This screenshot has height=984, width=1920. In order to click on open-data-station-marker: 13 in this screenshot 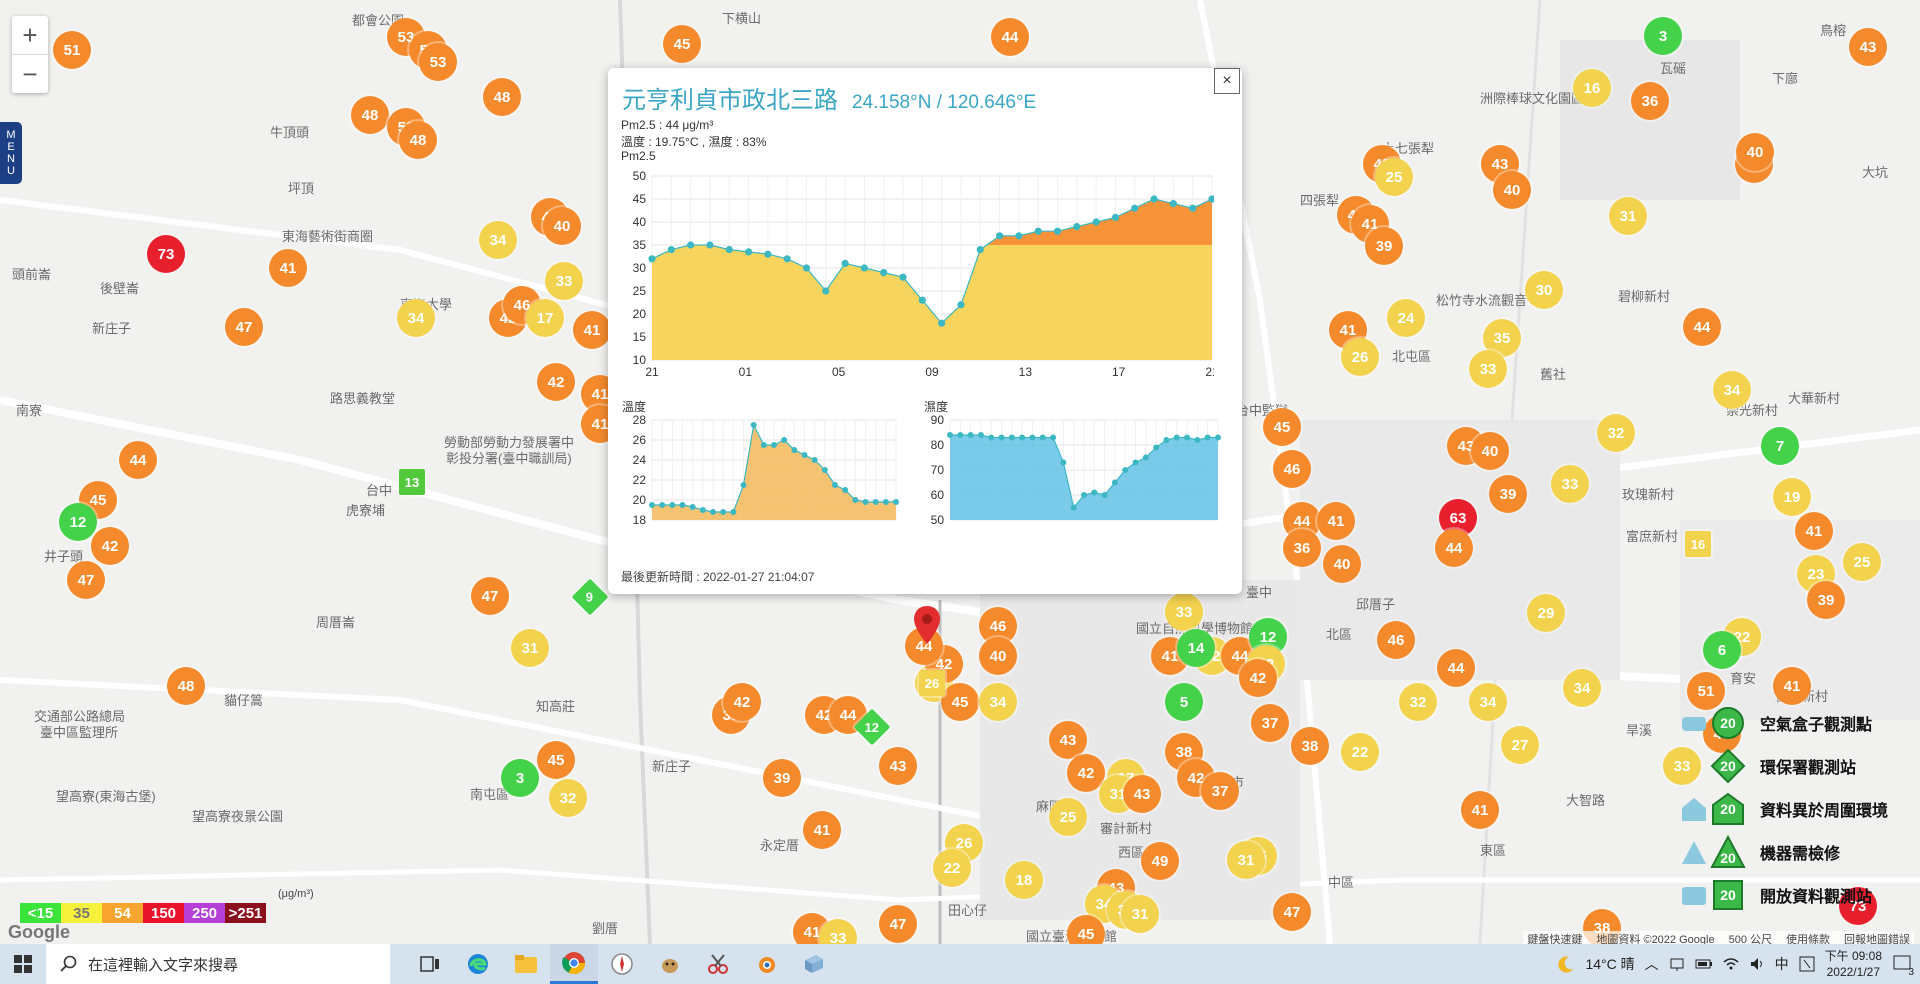, I will do `click(412, 482)`.